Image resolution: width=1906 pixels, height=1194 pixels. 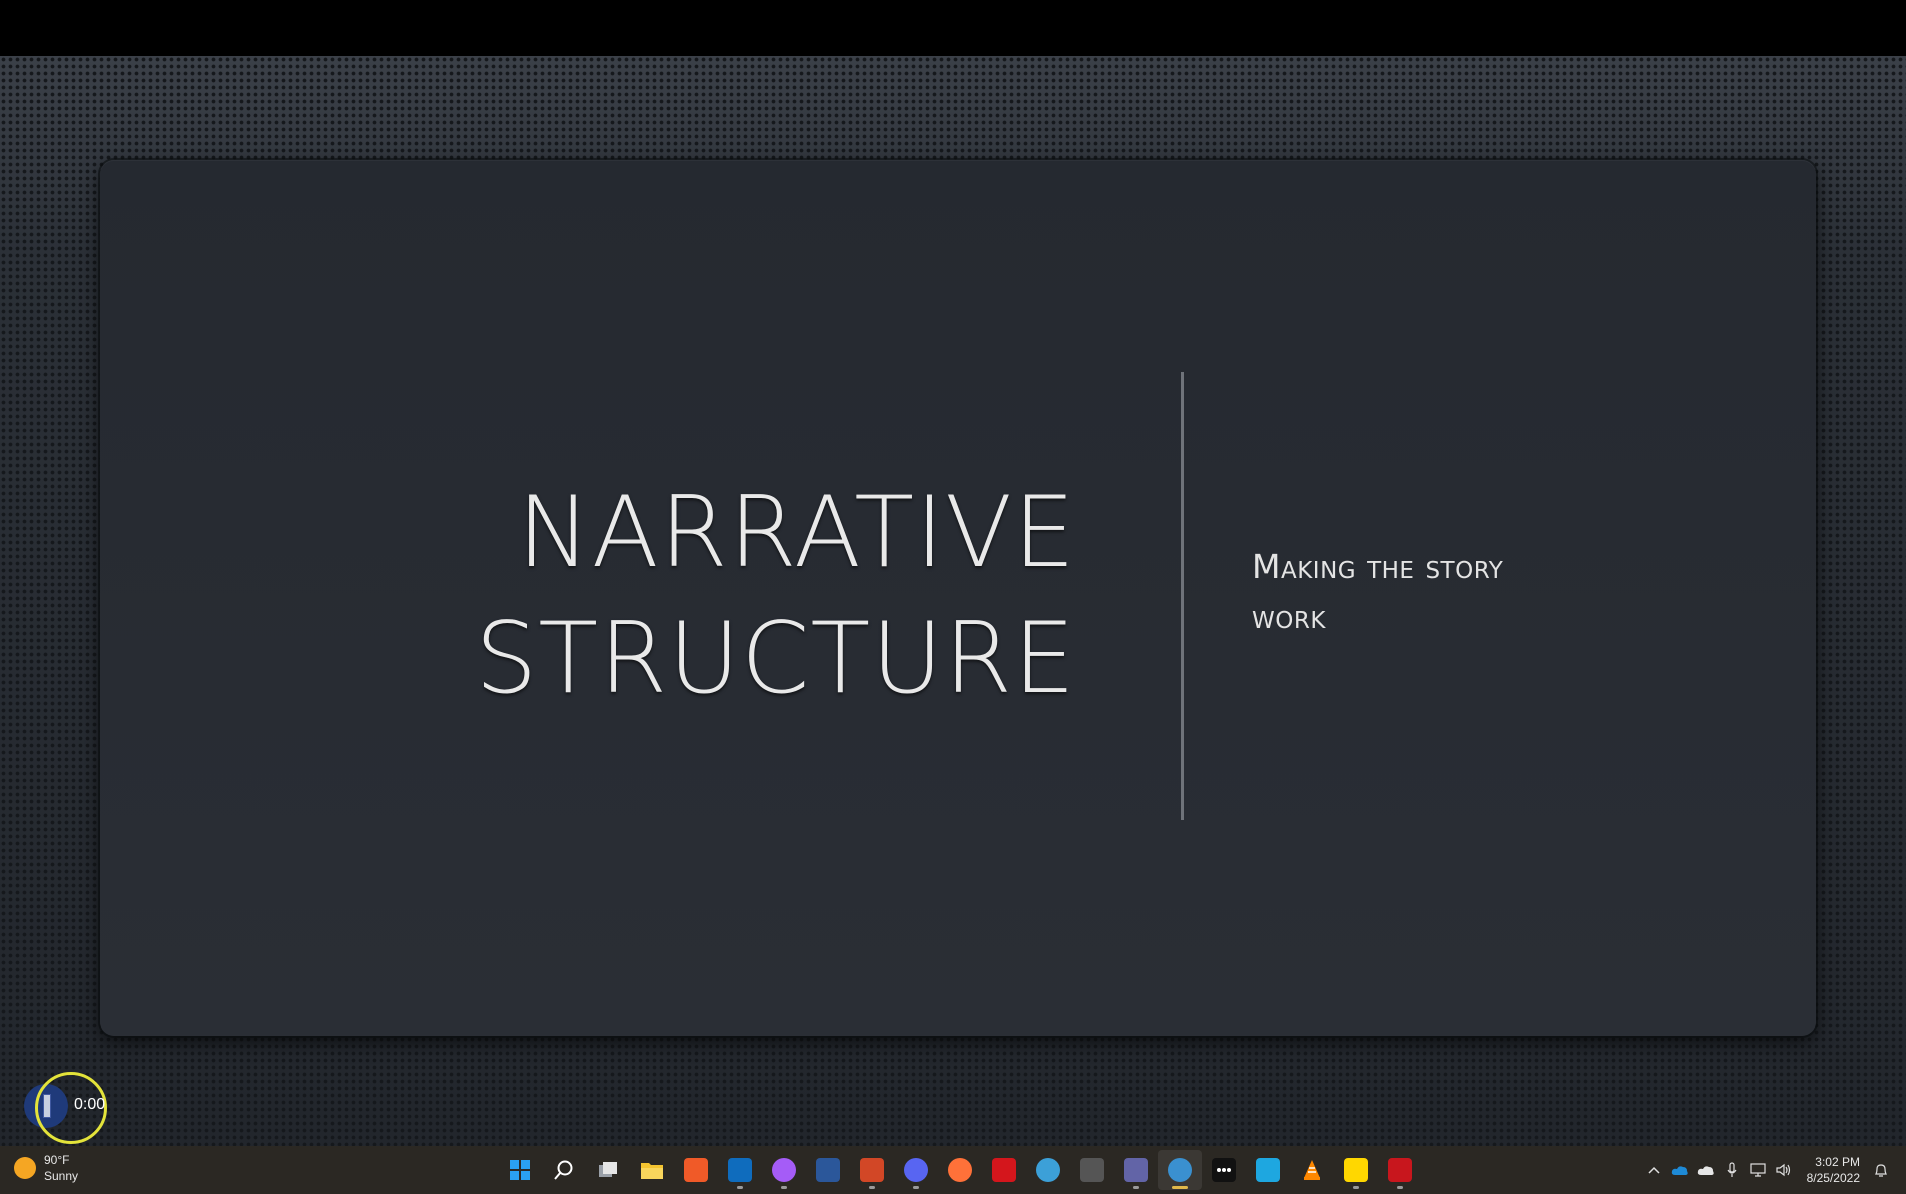 I want to click on discord-icon, so click(x=916, y=1170).